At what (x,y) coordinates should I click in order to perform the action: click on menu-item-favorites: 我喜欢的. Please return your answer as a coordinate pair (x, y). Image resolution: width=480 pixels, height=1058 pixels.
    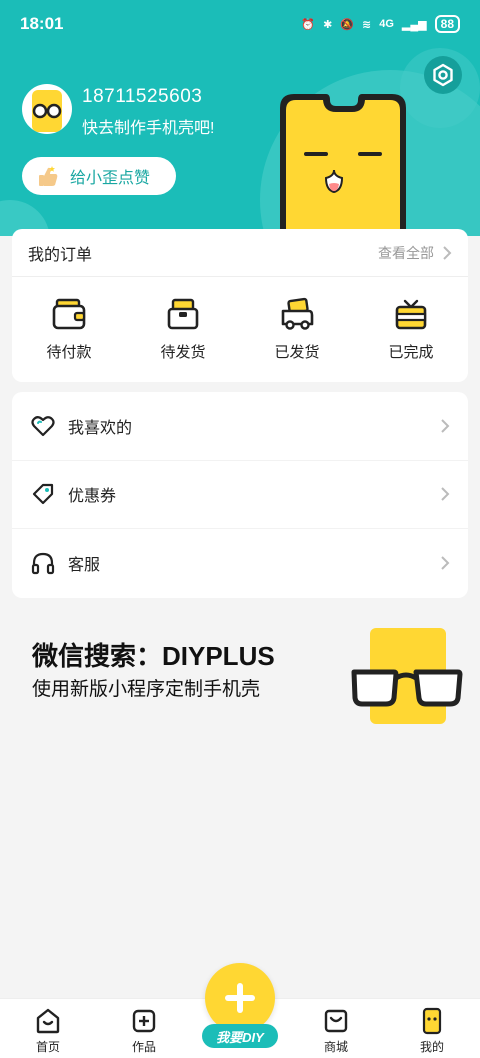
    Looking at the image, I should click on (240, 426).